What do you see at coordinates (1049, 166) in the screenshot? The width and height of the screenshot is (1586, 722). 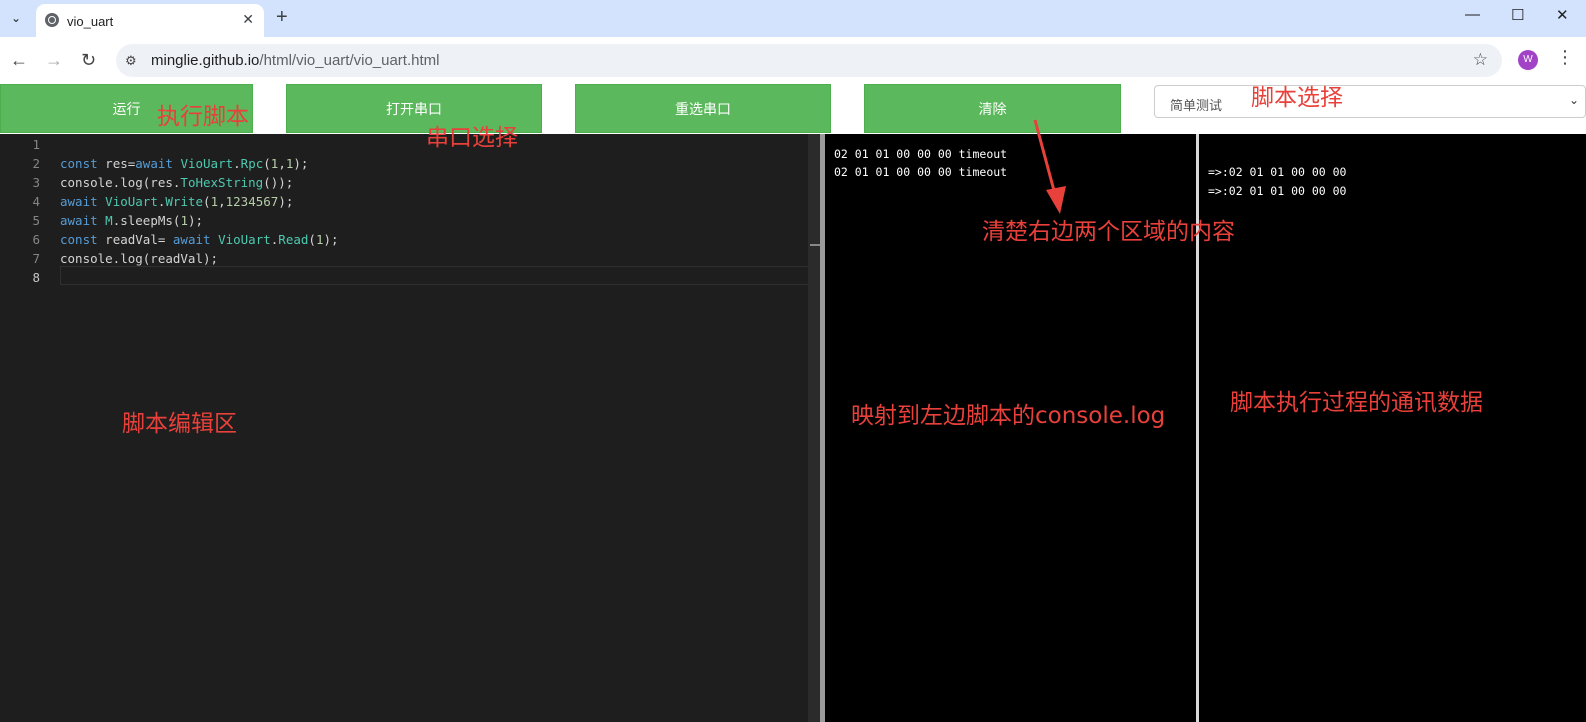 I see `annotation-arrow` at bounding box center [1049, 166].